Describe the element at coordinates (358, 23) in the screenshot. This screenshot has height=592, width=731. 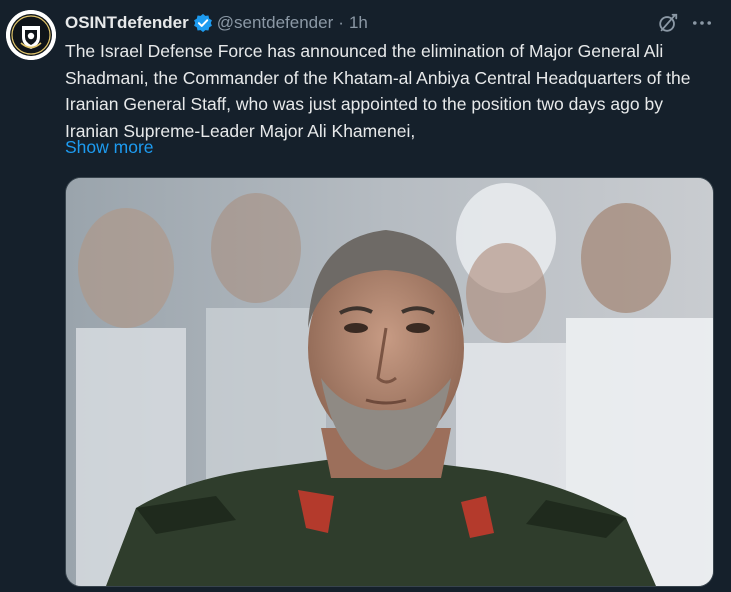
I see `timestamp: 1h` at that location.